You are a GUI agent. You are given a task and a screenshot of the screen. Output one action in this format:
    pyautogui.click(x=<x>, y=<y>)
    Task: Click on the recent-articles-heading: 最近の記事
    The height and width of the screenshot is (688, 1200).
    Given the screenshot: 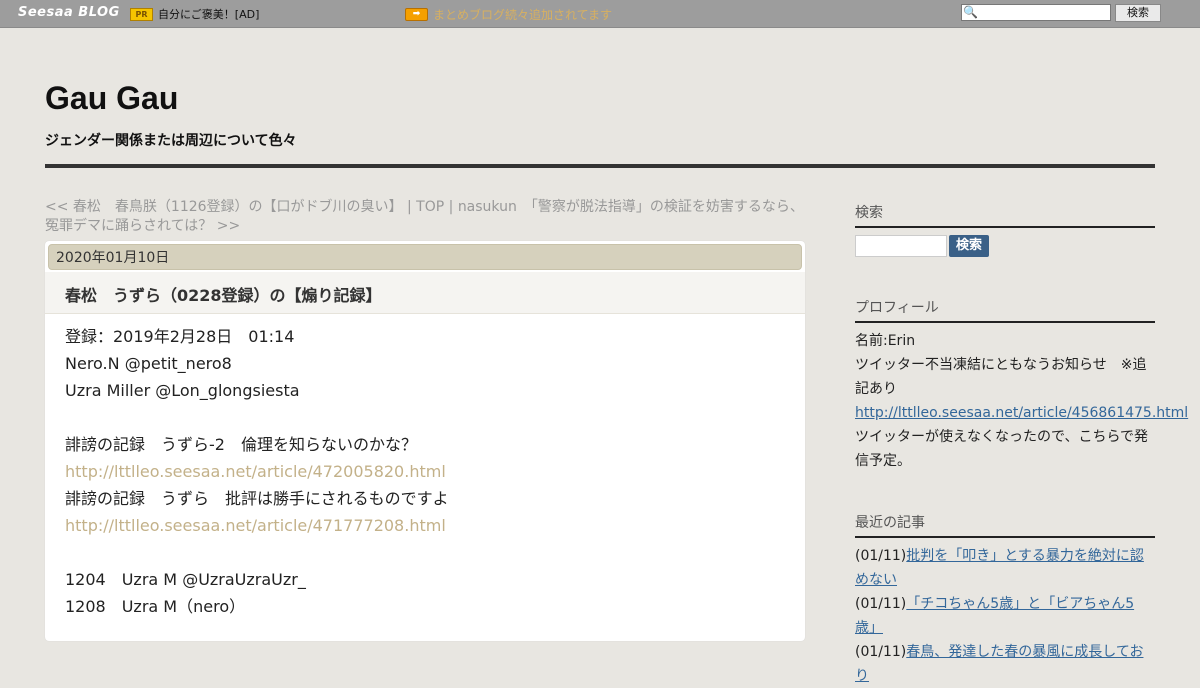 What is the action you would take?
    pyautogui.click(x=1005, y=525)
    